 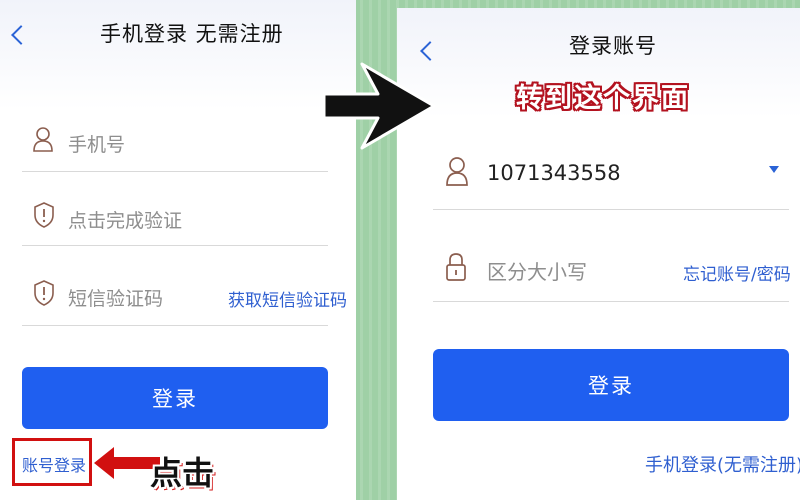 I want to click on password-field: 区分大小写 忘记账号/密码, so click(x=612, y=271).